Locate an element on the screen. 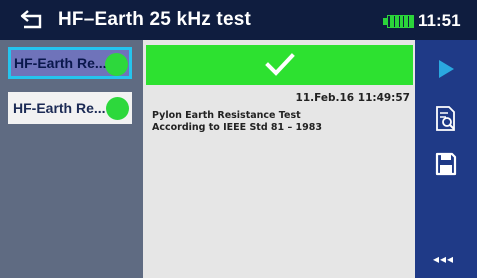  back-arrow-icon is located at coordinates (32, 19).